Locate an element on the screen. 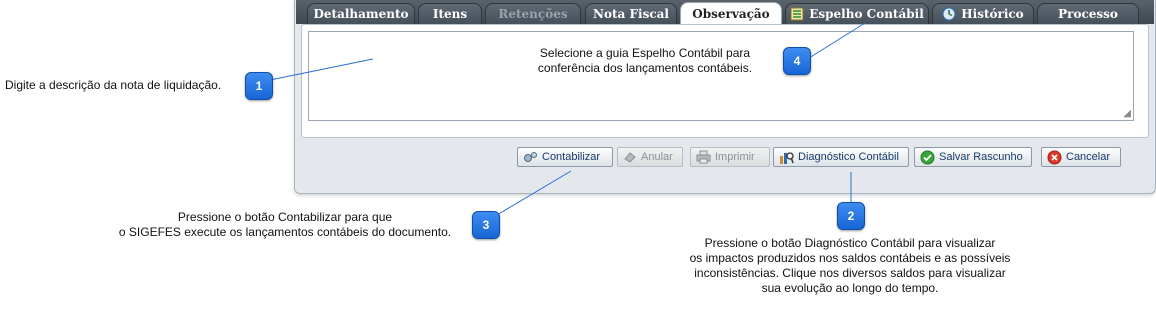 The image size is (1156, 309). callout-4-line: Selecione a guia Espelho Contábil para is located at coordinates (645, 53).